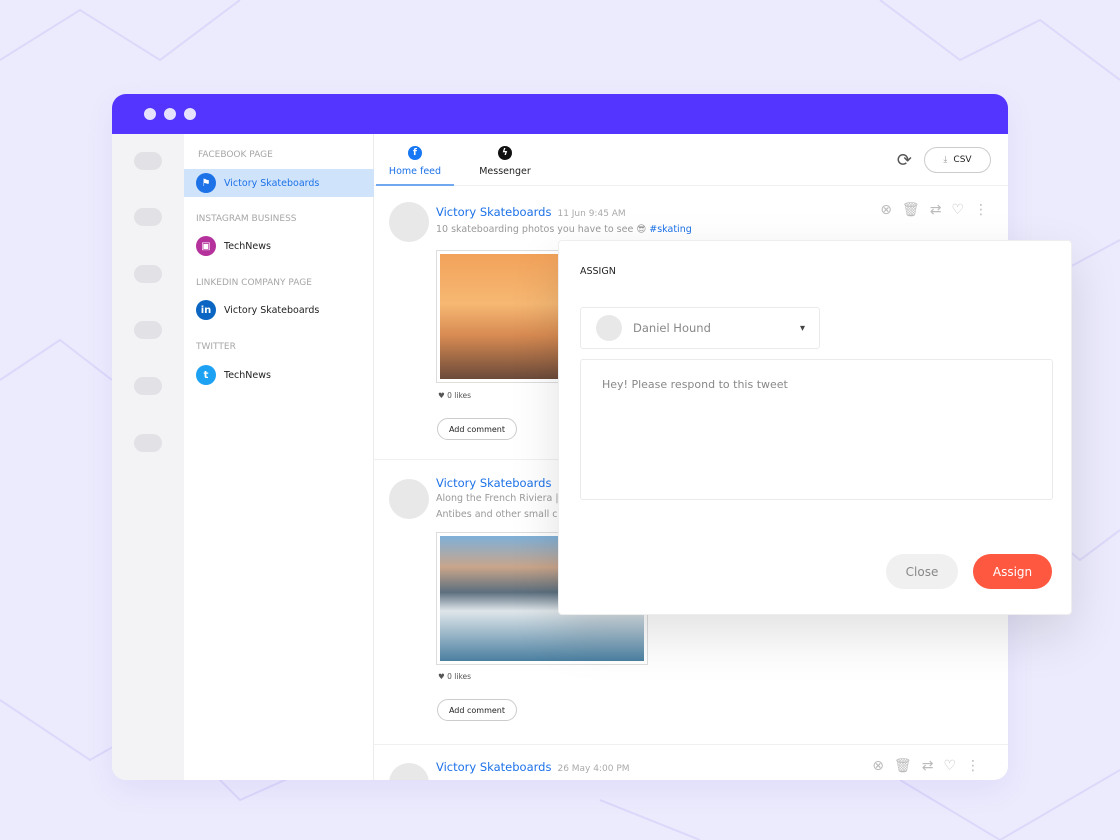 This screenshot has height=840, width=1120. What do you see at coordinates (945, 160) in the screenshot?
I see `download-icon: ⤓` at bounding box center [945, 160].